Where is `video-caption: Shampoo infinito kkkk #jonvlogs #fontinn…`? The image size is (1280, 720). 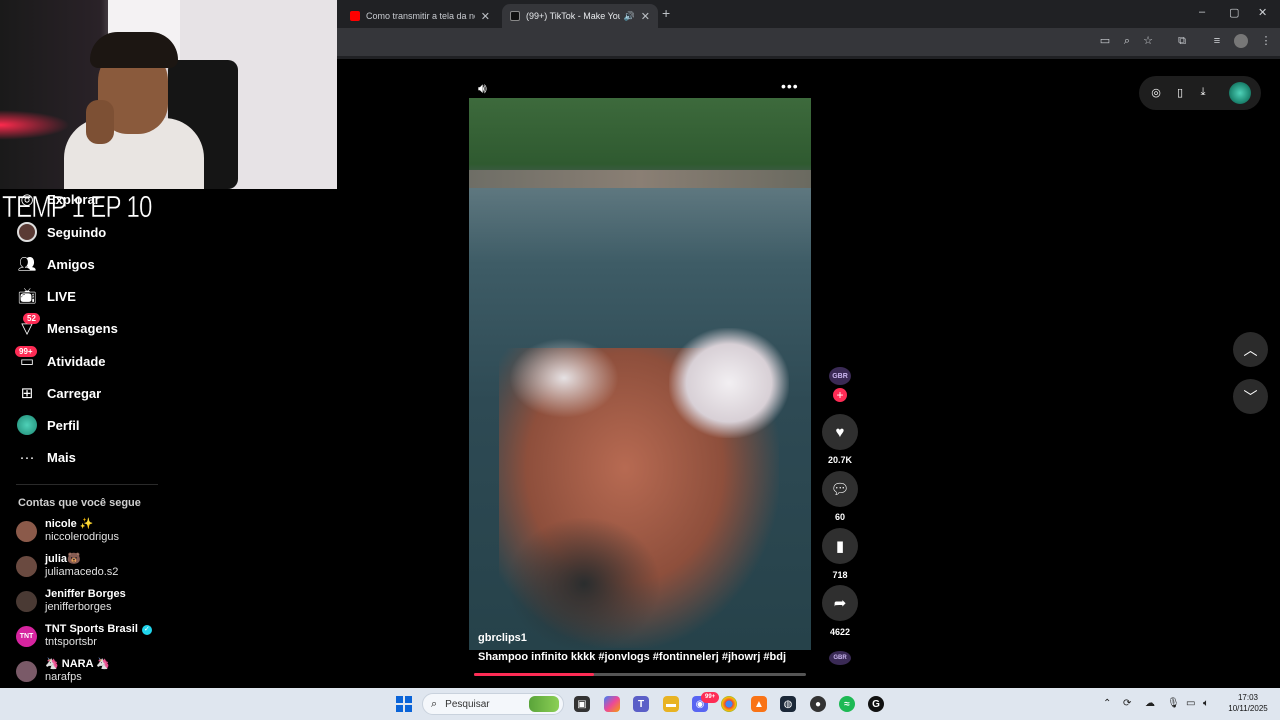 video-caption: Shampoo infinito kkkk #jonvlogs #fontinn… is located at coordinates (632, 657).